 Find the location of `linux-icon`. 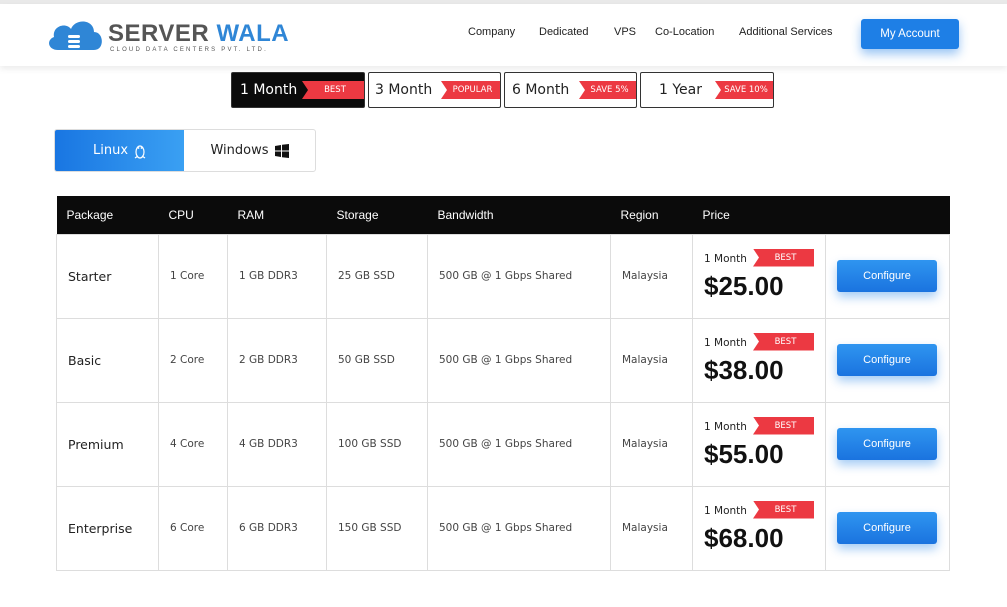

linux-icon is located at coordinates (140, 151).